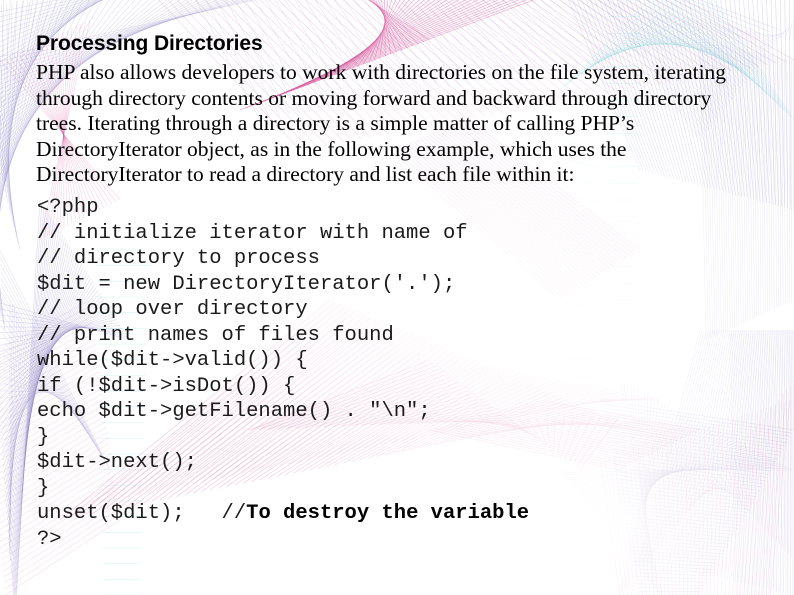 This screenshot has height=595, width=794. Describe the element at coordinates (172, 309) in the screenshot. I see `code-line: // loop over directory` at that location.